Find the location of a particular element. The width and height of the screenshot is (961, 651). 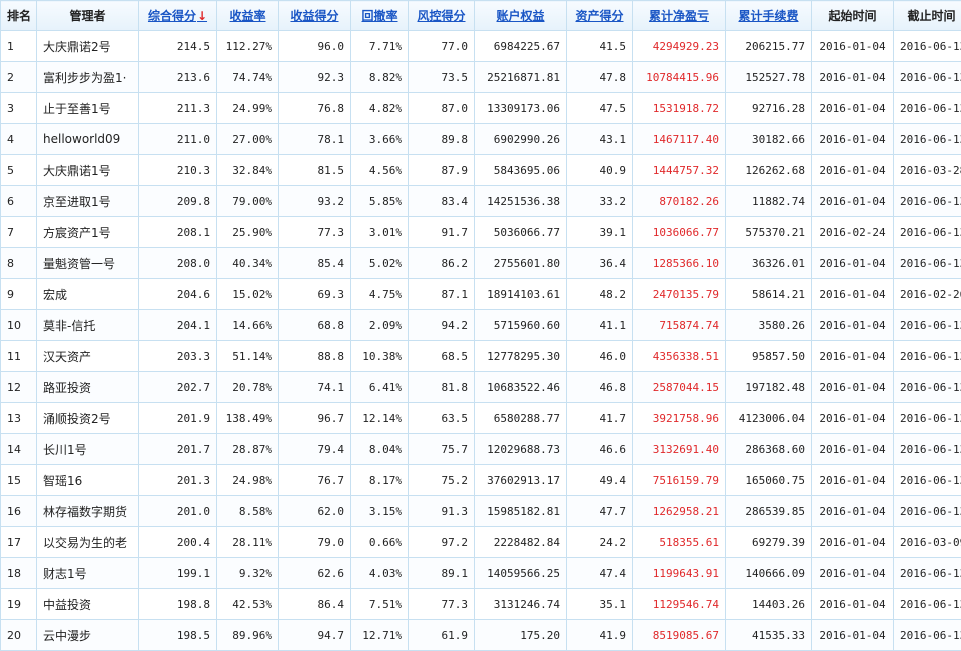

cell-composite-score: 198.8 is located at coordinates (178, 604).